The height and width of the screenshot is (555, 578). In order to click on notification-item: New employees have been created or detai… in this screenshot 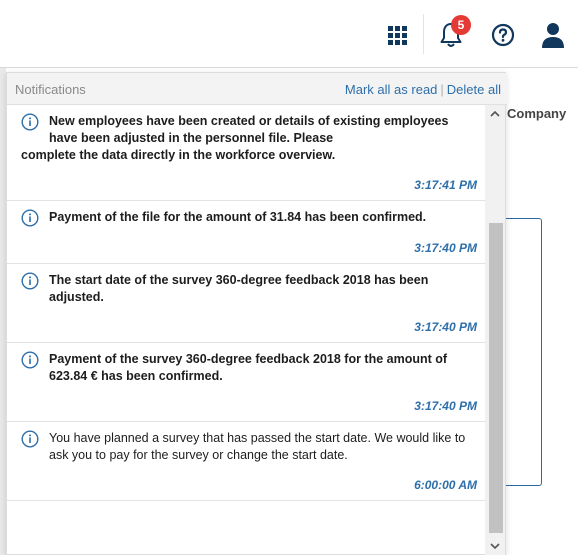, I will do `click(246, 153)`.